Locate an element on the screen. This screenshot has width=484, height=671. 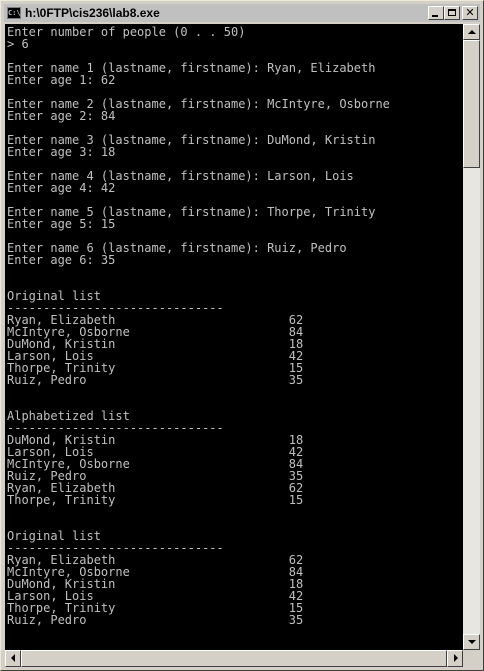
console-line: Enter age 4: 42 is located at coordinates (61, 188).